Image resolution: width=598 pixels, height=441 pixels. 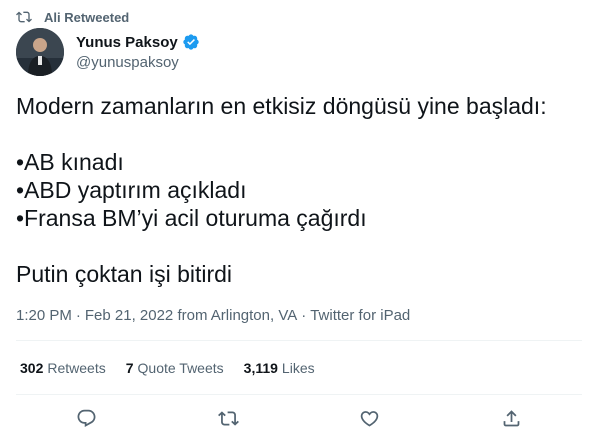 I want to click on share-icon, so click(x=511, y=418).